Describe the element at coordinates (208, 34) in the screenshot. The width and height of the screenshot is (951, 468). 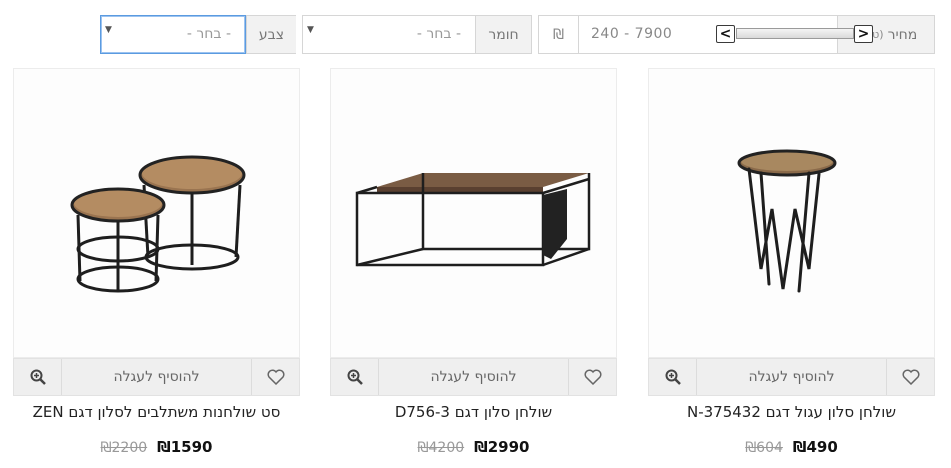
I see `color-select-value: - בחר -` at that location.